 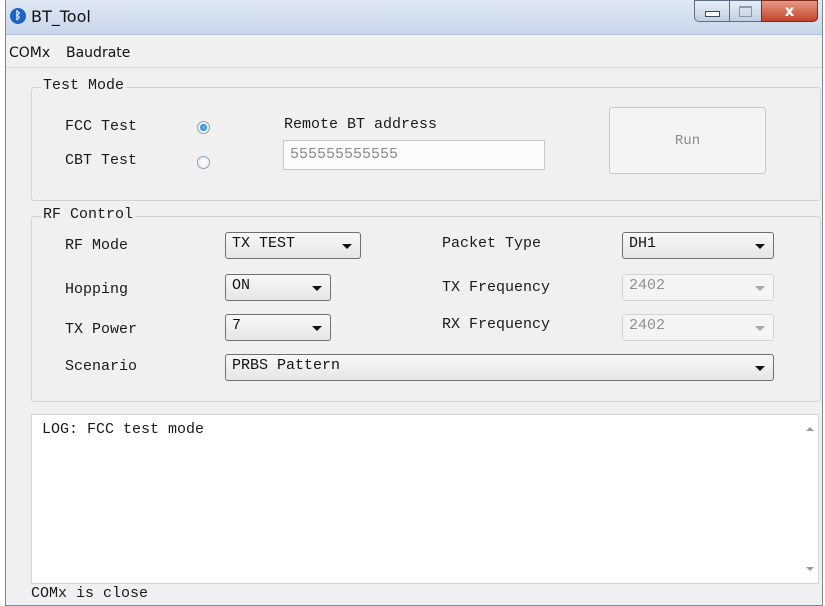 What do you see at coordinates (698, 327) in the screenshot?
I see `rx-frequency-dropdown: 2402` at bounding box center [698, 327].